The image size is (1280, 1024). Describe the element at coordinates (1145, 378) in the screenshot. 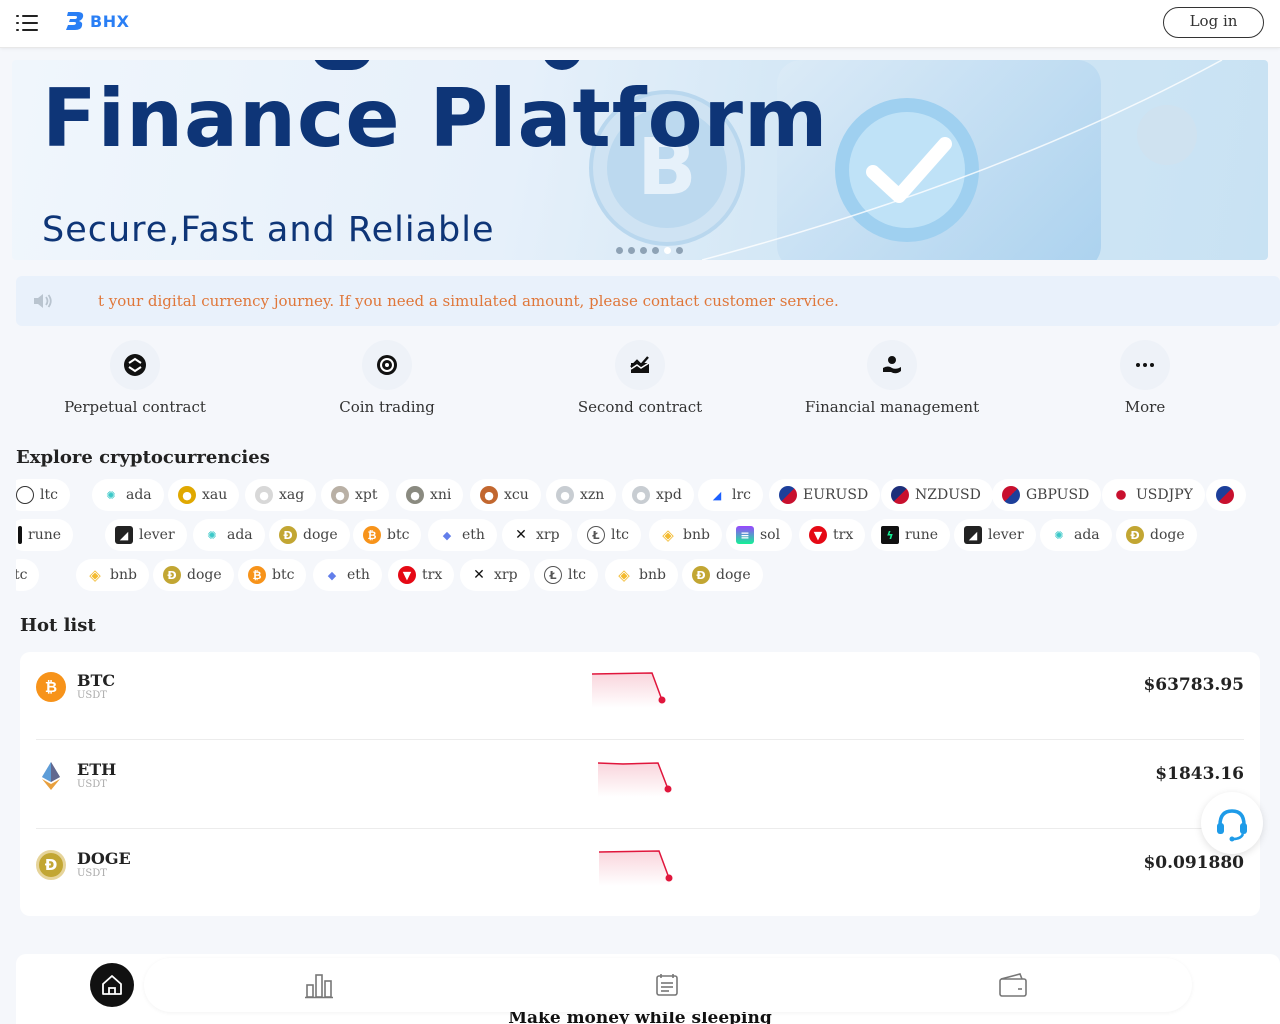

I see `quick-menu-more: More` at that location.